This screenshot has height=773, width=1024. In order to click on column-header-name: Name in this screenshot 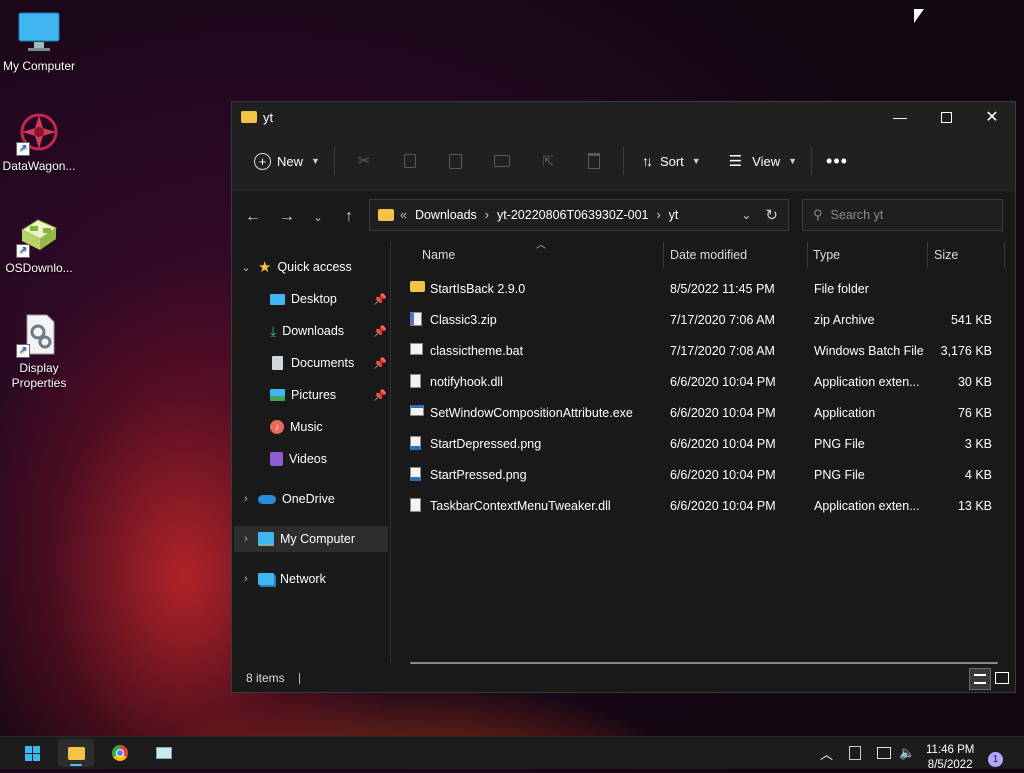, I will do `click(438, 255)`.